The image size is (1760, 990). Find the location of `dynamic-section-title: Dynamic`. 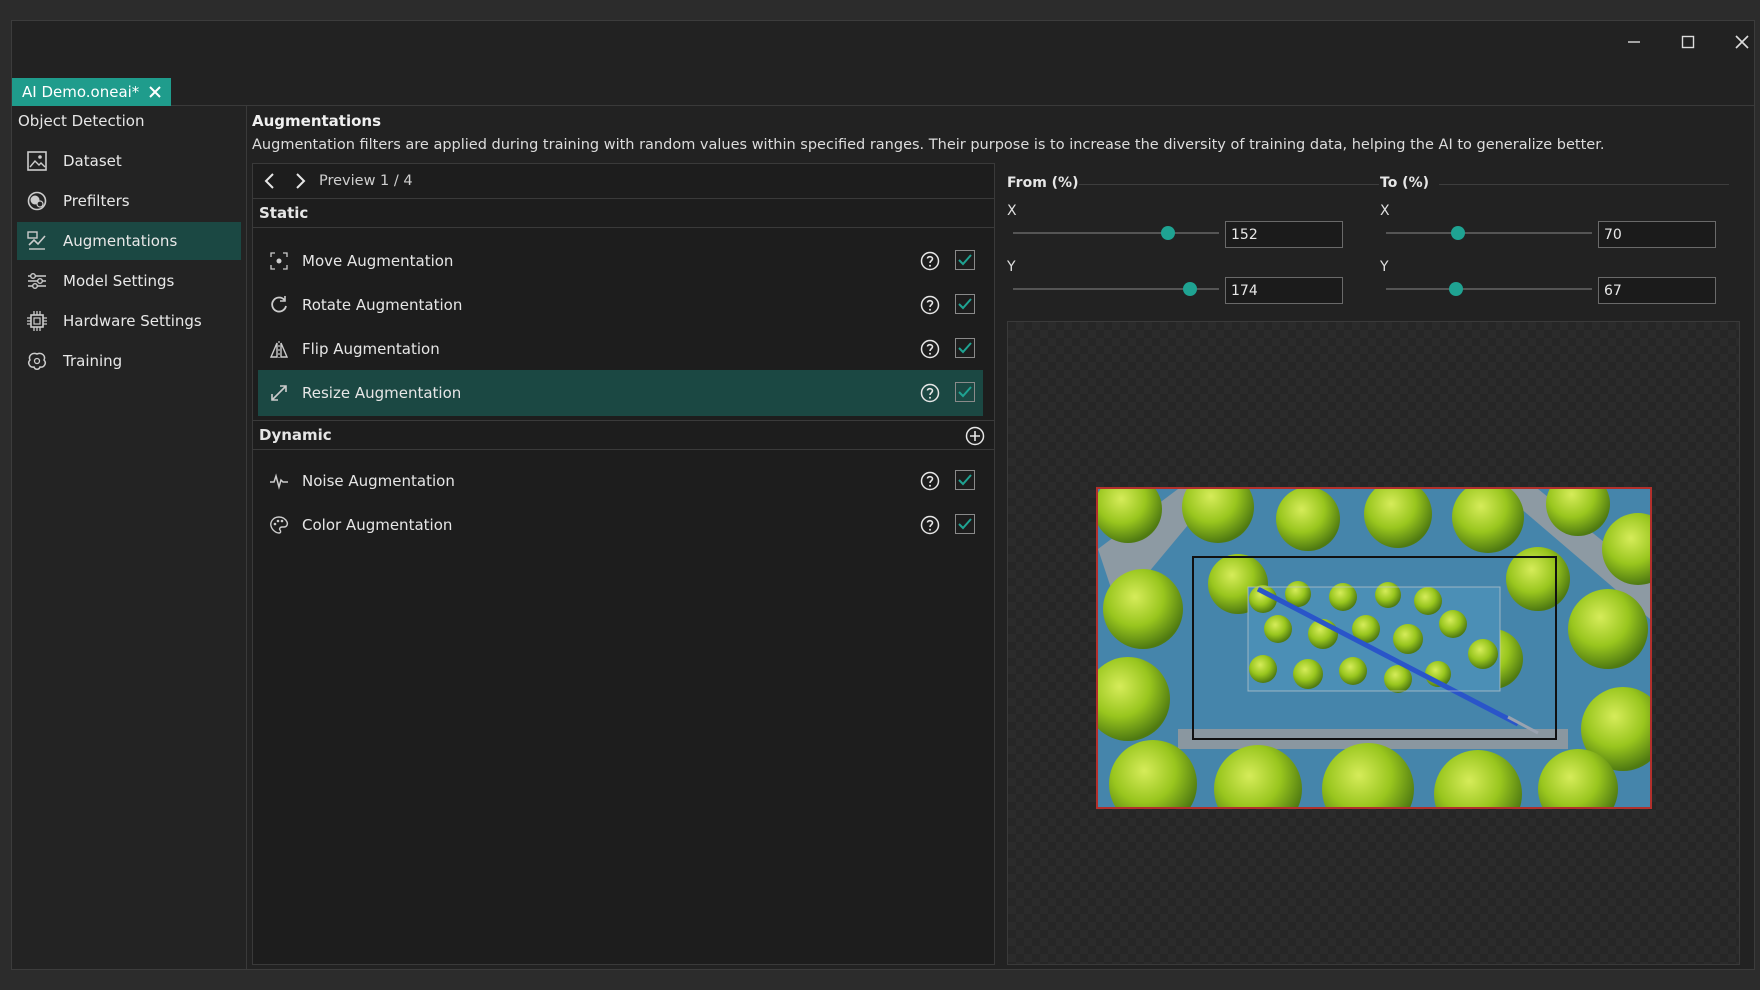

dynamic-section-title: Dynamic is located at coordinates (295, 435).